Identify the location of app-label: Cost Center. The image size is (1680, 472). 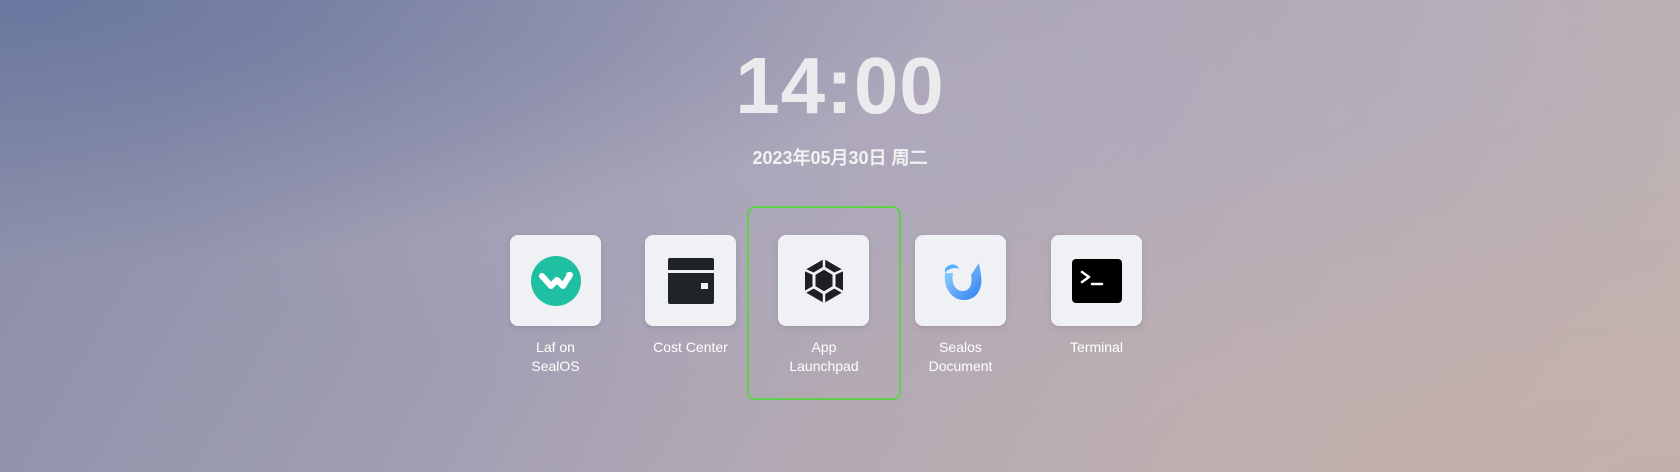
(690, 347).